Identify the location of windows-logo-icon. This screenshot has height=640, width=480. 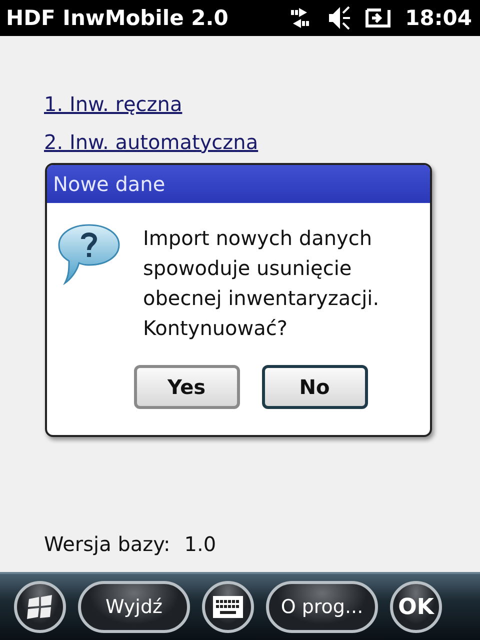
(40, 607).